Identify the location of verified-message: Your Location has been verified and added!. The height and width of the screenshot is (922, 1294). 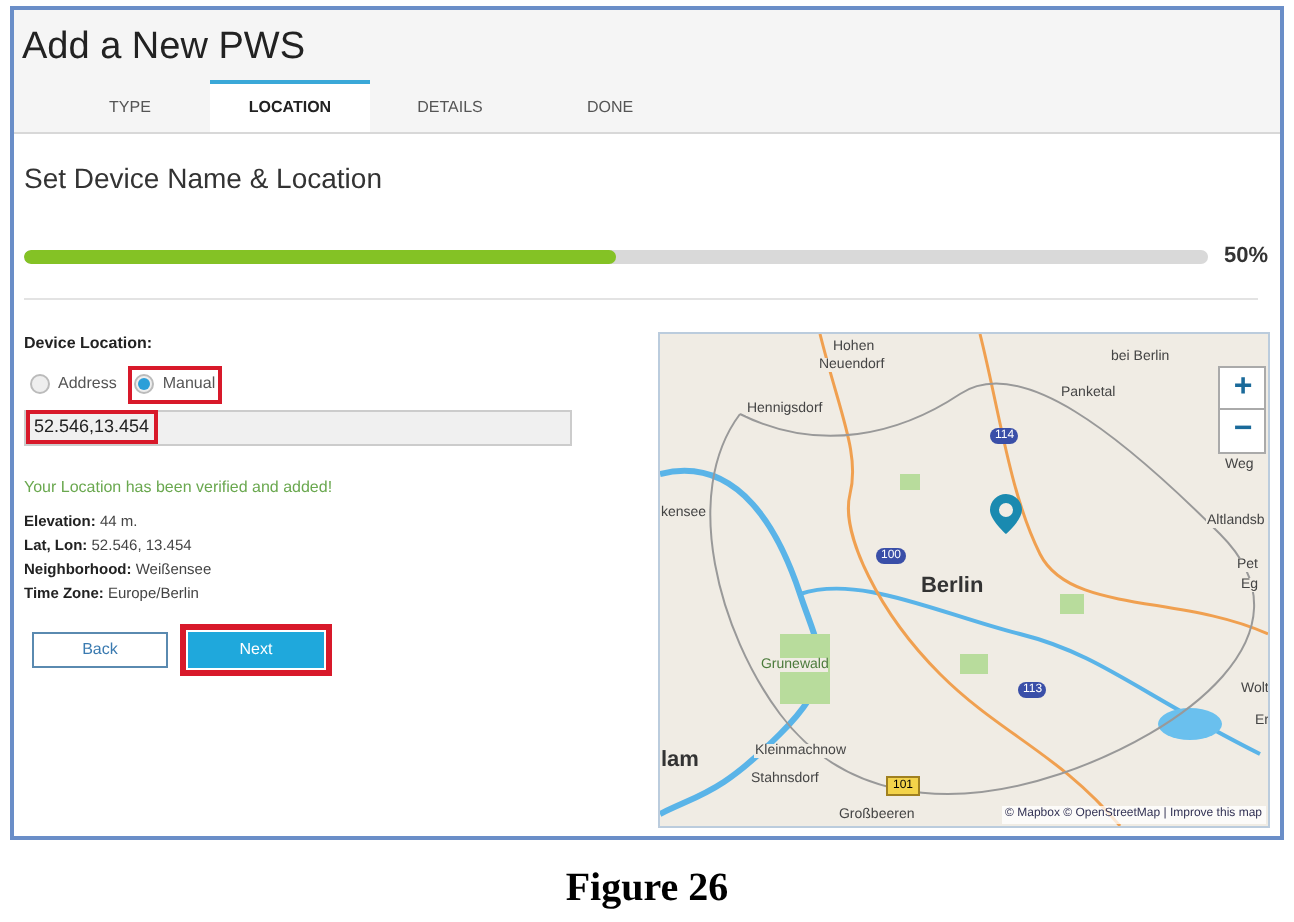
(179, 487).